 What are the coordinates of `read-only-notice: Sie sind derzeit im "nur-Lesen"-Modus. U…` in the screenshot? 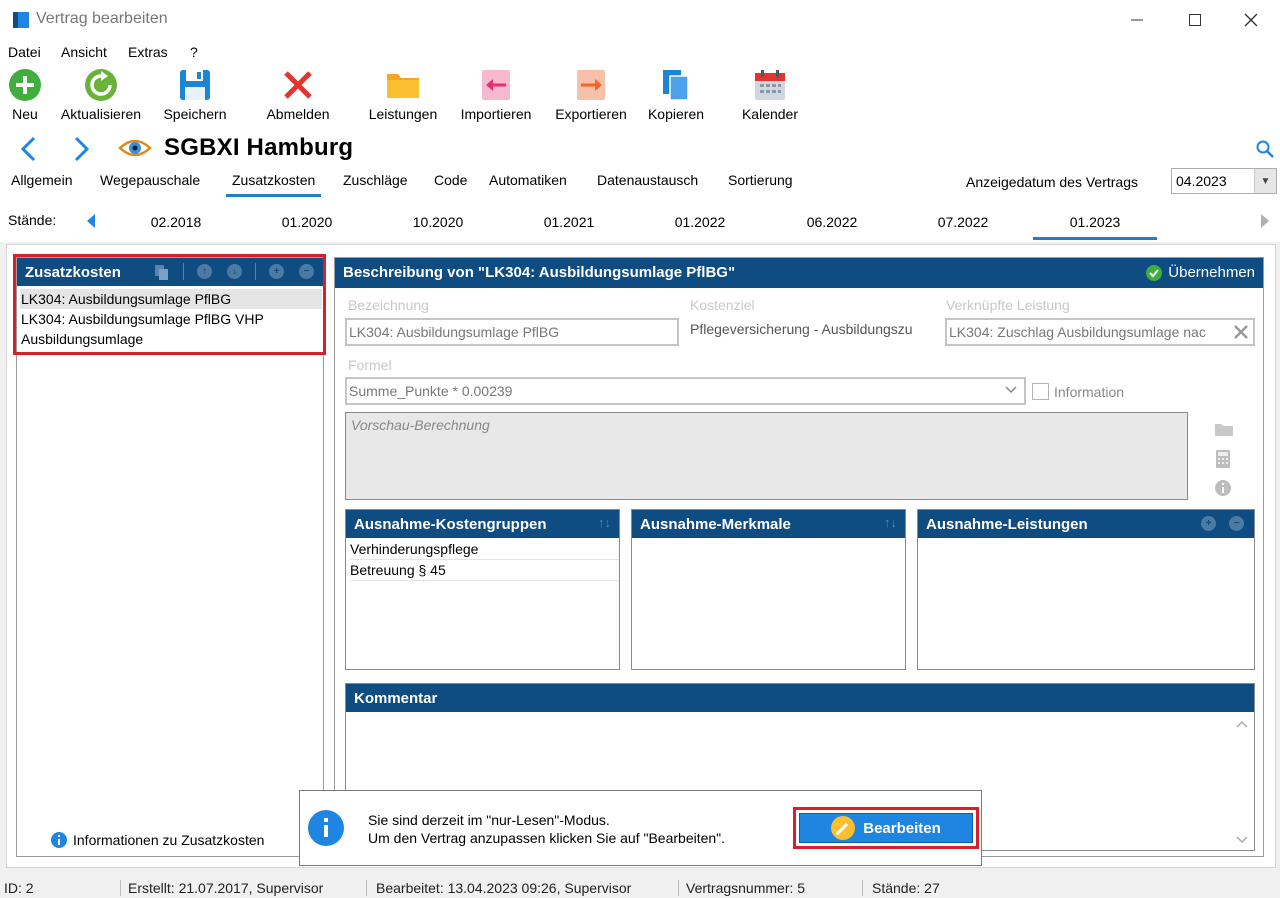 It's located at (640, 828).